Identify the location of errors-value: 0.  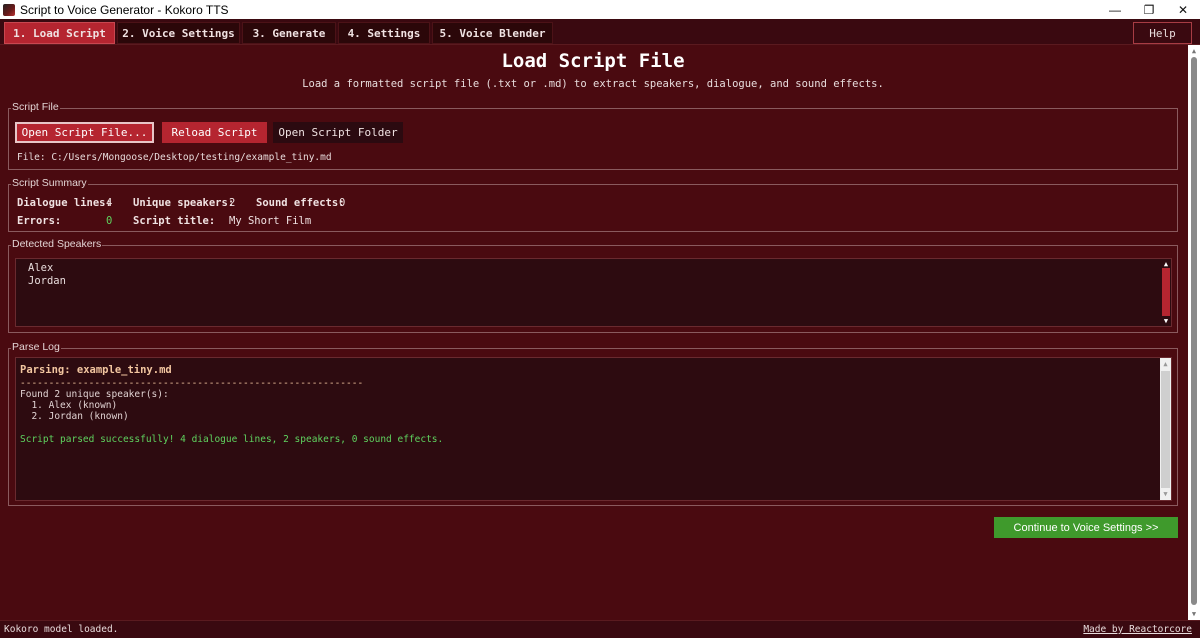
(109, 221).